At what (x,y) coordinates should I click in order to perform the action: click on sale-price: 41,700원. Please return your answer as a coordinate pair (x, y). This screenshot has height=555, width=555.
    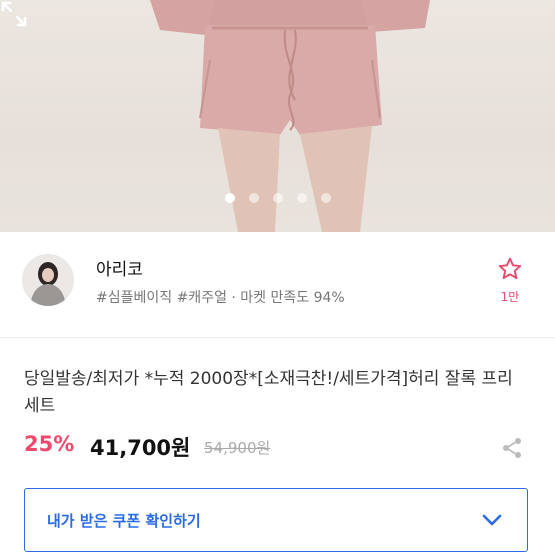
    Looking at the image, I should click on (140, 448).